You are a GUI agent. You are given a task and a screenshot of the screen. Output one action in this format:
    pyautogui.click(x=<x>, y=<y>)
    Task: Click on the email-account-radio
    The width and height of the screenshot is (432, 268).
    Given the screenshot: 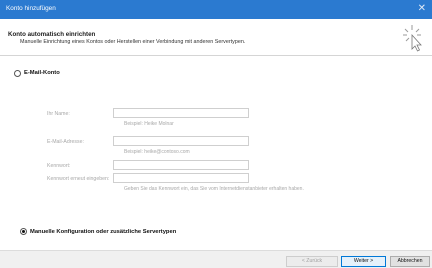 What is the action you would take?
    pyautogui.click(x=17, y=73)
    